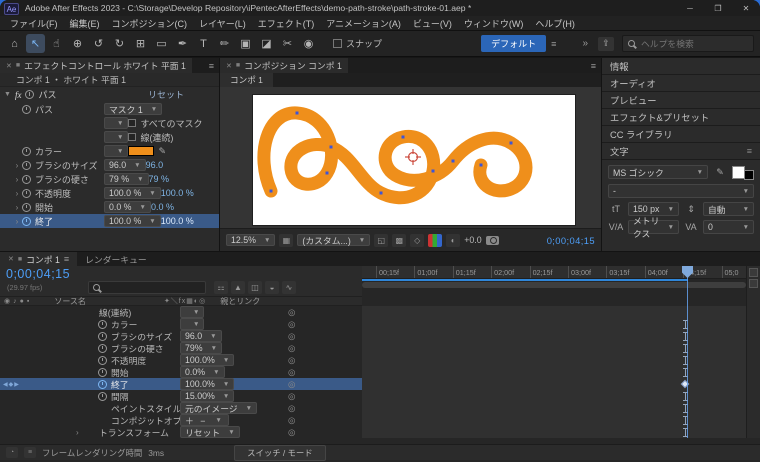 This screenshot has height=462, width=760. What do you see at coordinates (202, 372) in the screenshot?
I see `property-dropdown: 0.0% ▼` at bounding box center [202, 372].